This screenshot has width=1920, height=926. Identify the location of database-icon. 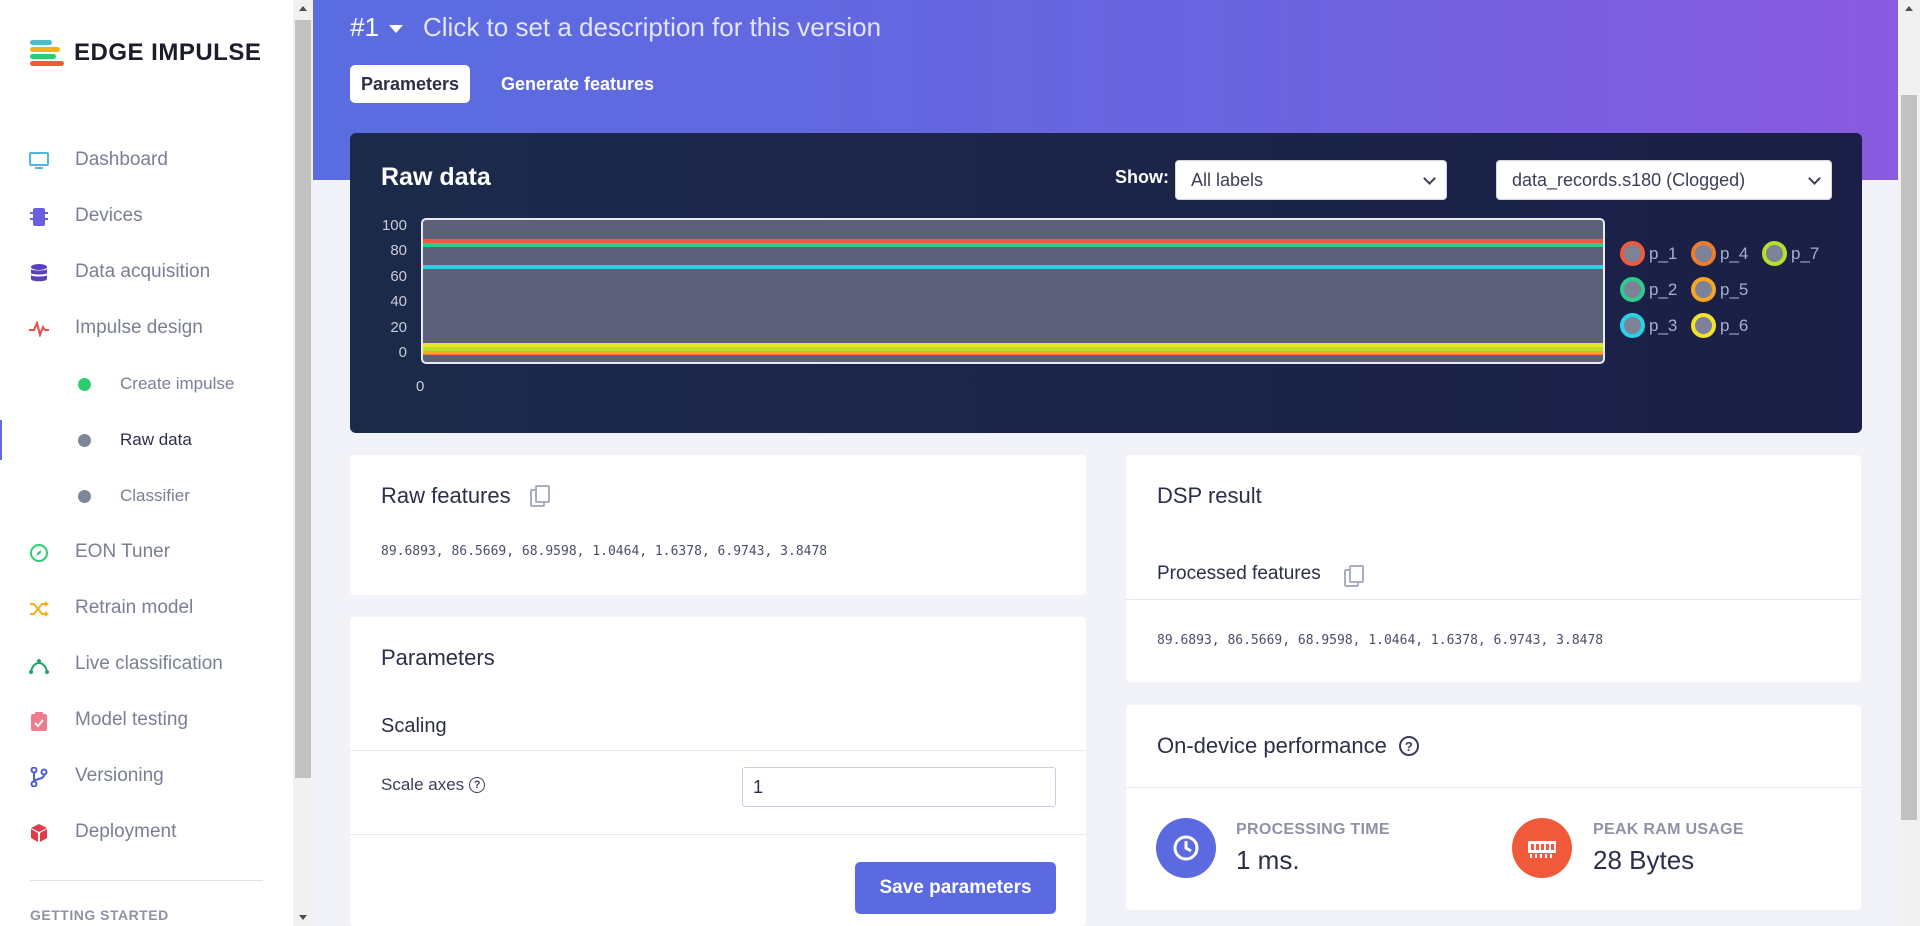
(39, 273).